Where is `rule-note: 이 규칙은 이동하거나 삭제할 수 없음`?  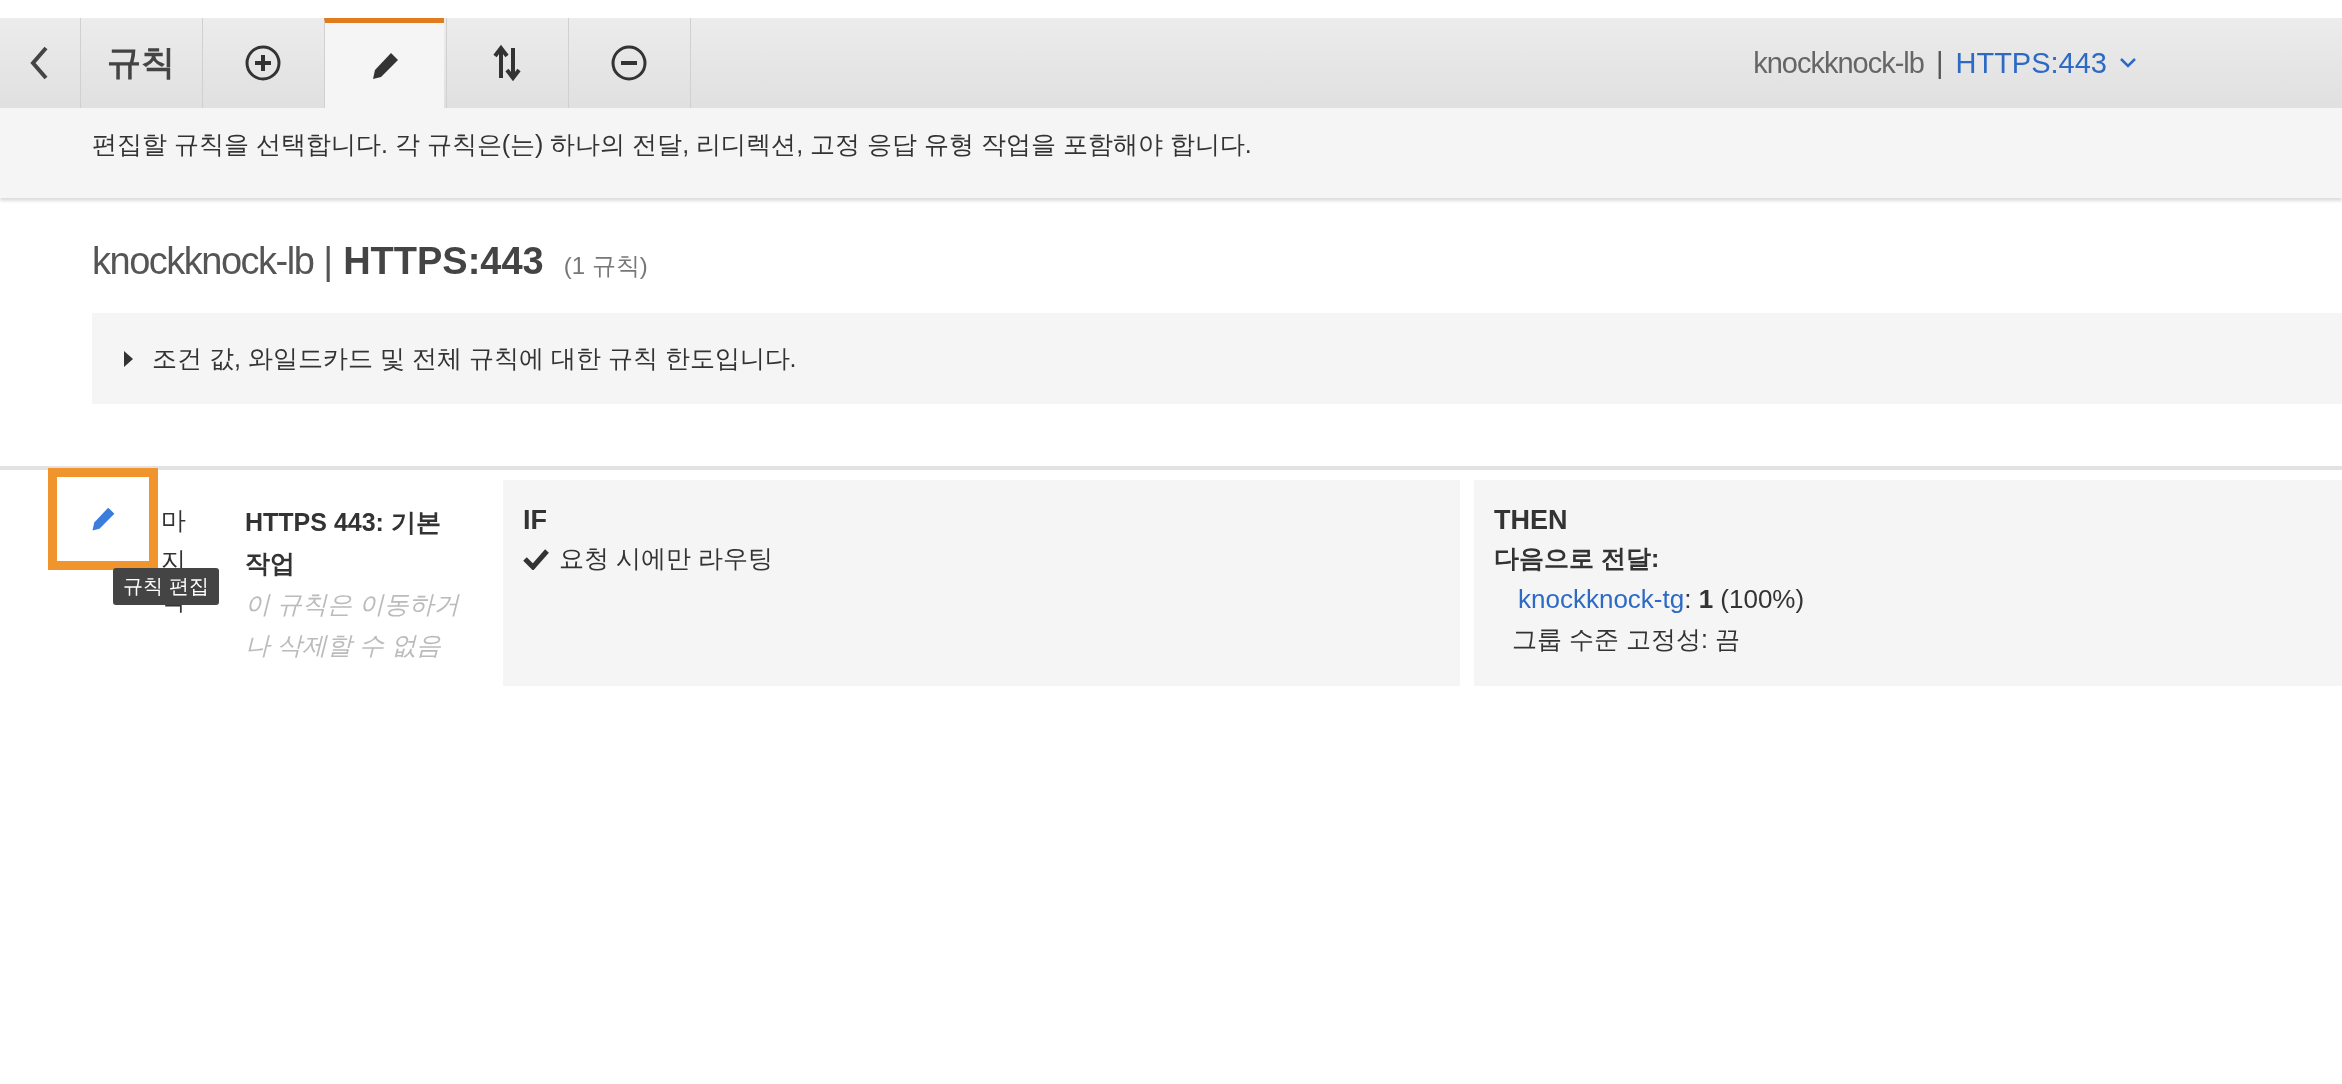 rule-note: 이 규칙은 이동하거나 삭제할 수 없음 is located at coordinates (352, 625).